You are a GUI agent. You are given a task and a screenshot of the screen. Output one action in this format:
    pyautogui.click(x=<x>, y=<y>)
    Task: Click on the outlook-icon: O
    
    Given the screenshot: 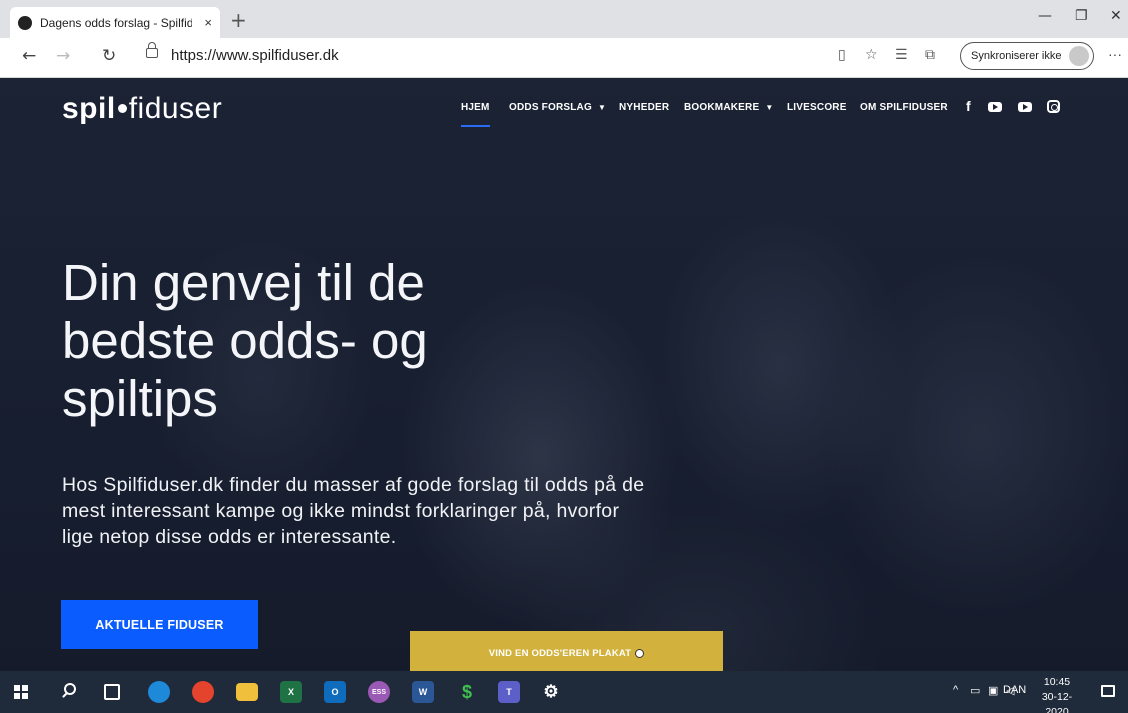 What is the action you would take?
    pyautogui.click(x=335, y=692)
    